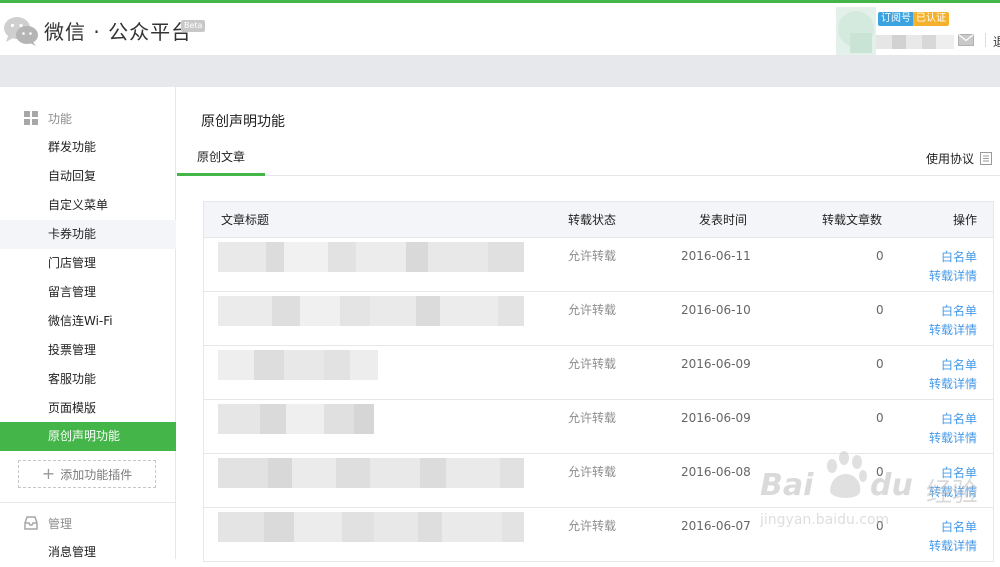 This screenshot has height=567, width=1000. I want to click on subscription-badge: 订阅号, so click(896, 19).